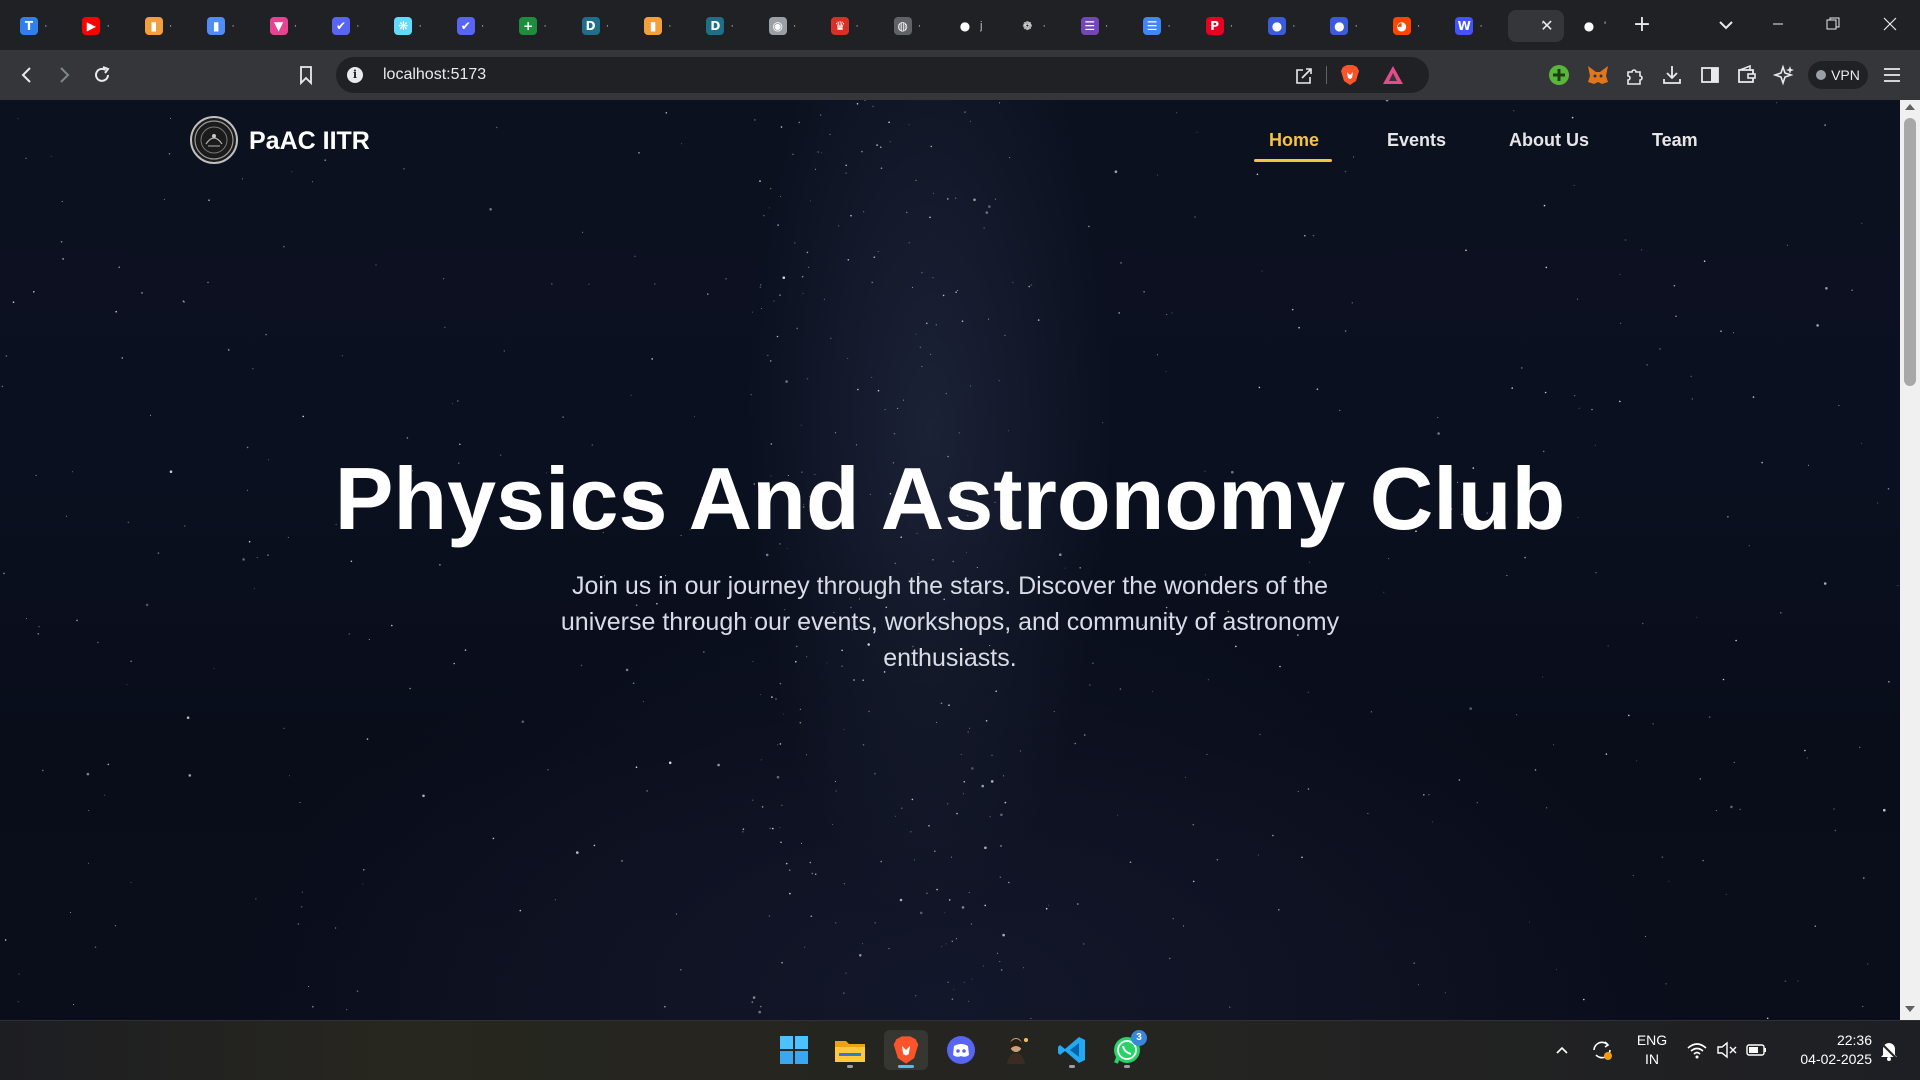 Image resolution: width=1920 pixels, height=1080 pixels. I want to click on back-button, so click(27, 75).